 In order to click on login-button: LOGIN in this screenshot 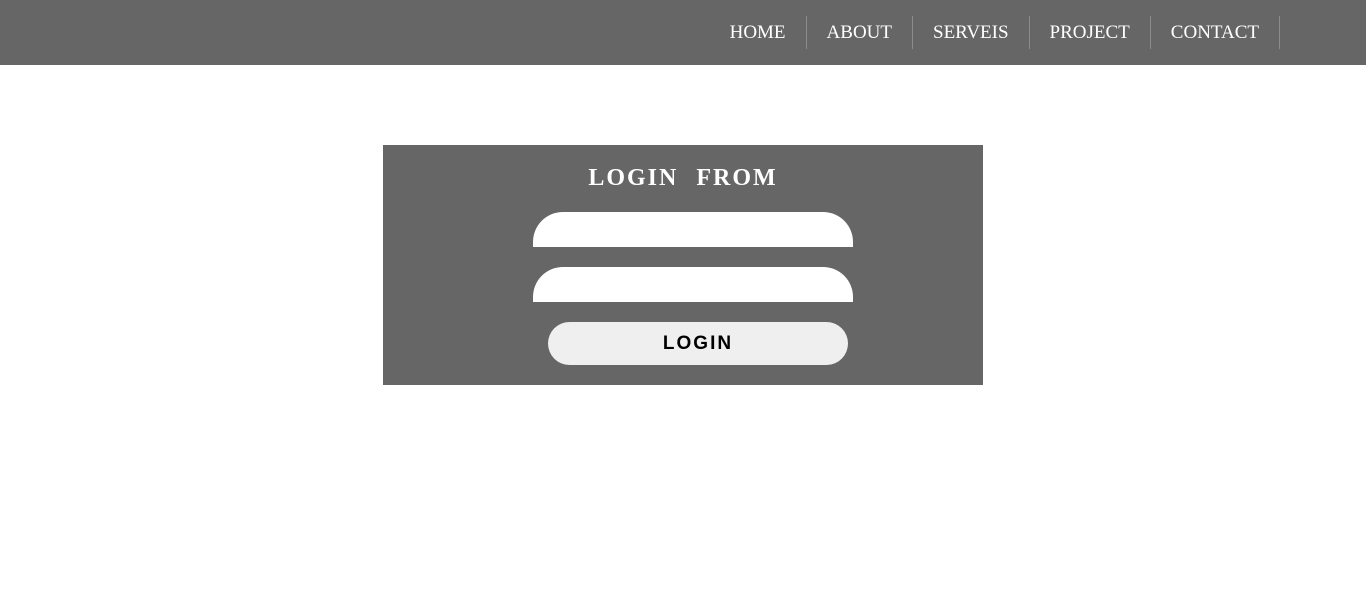, I will do `click(698, 343)`.